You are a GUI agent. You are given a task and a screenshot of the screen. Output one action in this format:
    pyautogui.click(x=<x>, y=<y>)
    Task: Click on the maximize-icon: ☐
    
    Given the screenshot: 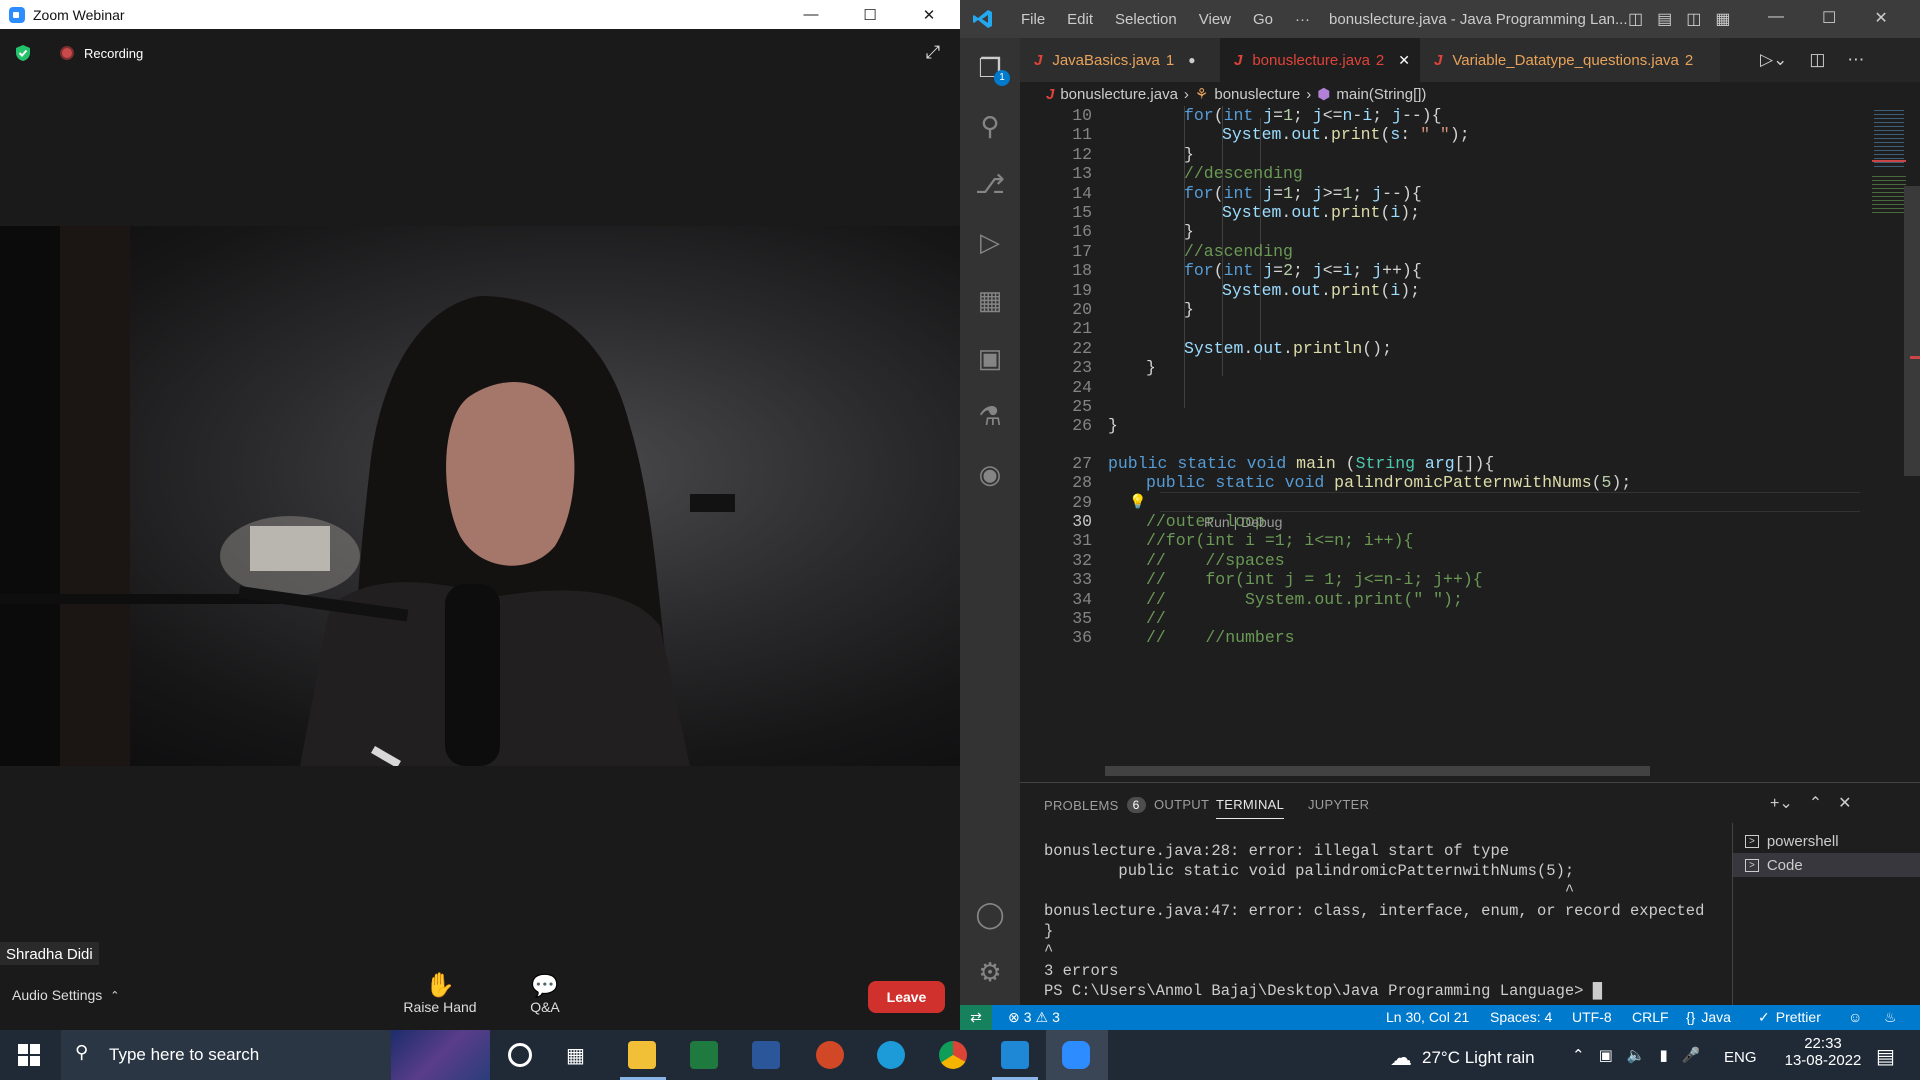 What is the action you would take?
    pyautogui.click(x=870, y=14)
    